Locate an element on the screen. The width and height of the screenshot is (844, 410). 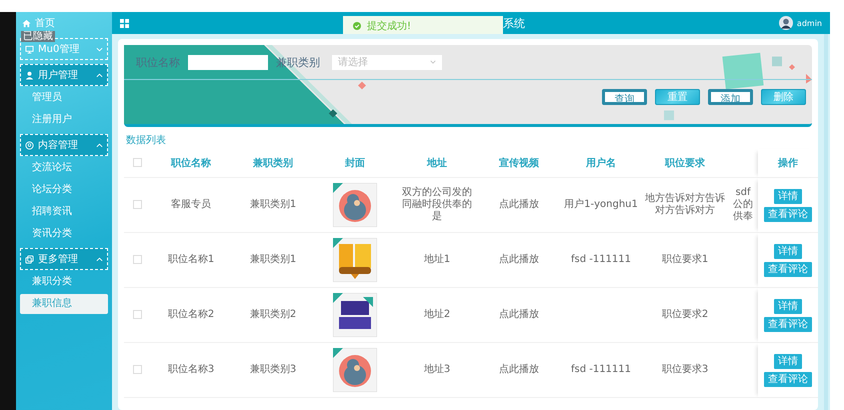
table-cell: 职位名称1 is located at coordinates (191, 259).